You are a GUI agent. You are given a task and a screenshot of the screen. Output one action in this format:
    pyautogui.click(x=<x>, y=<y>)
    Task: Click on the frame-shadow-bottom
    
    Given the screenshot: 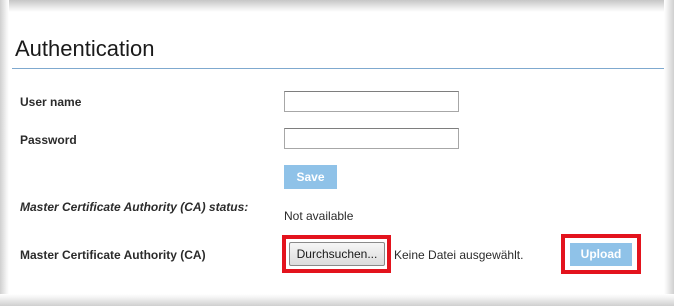 What is the action you would take?
    pyautogui.click(x=337, y=300)
    